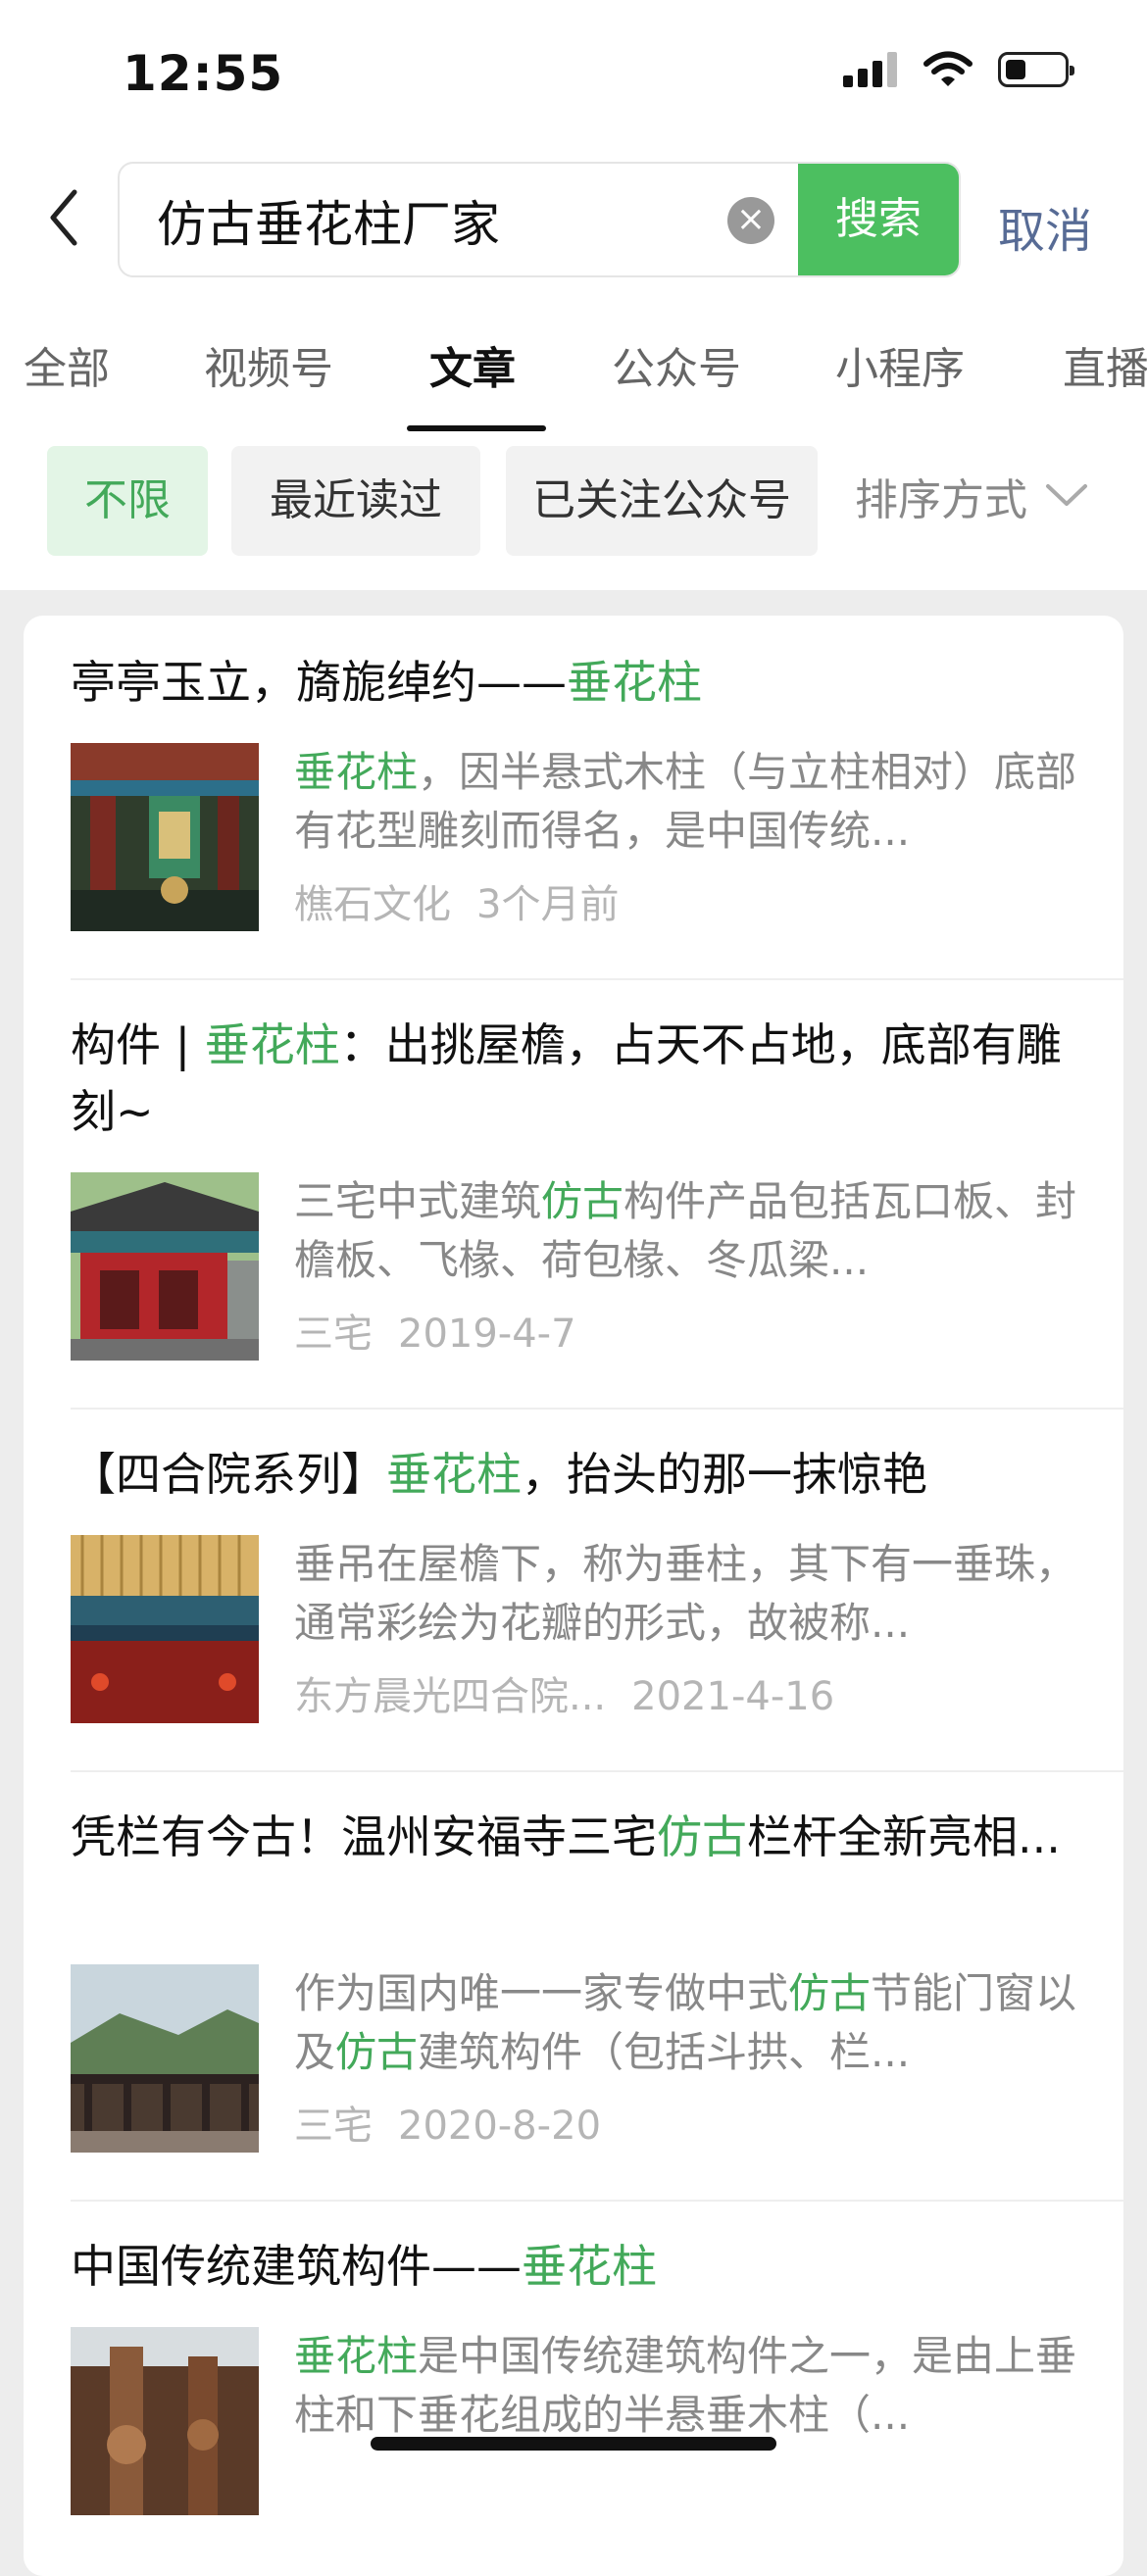 The width and height of the screenshot is (1147, 2576). Describe the element at coordinates (203, 73) in the screenshot. I see `status-time: 12:55` at that location.